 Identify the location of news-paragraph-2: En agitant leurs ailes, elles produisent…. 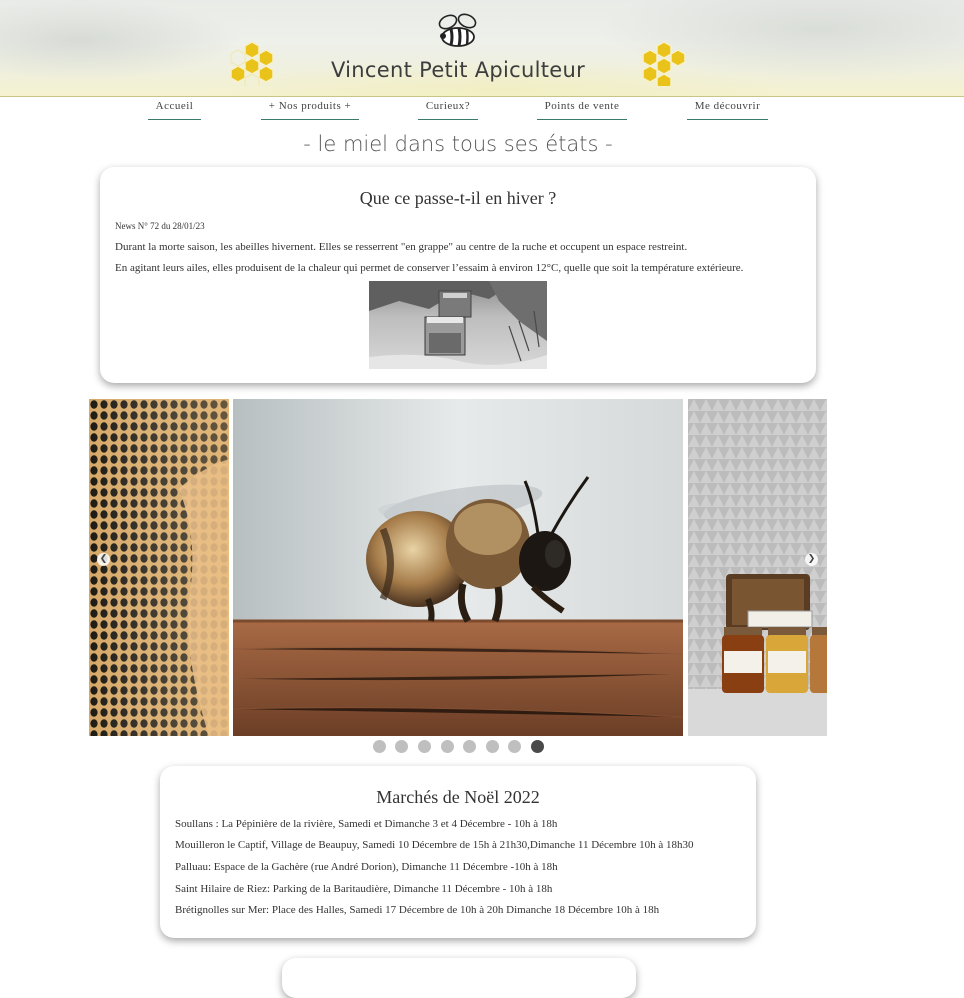
(429, 268).